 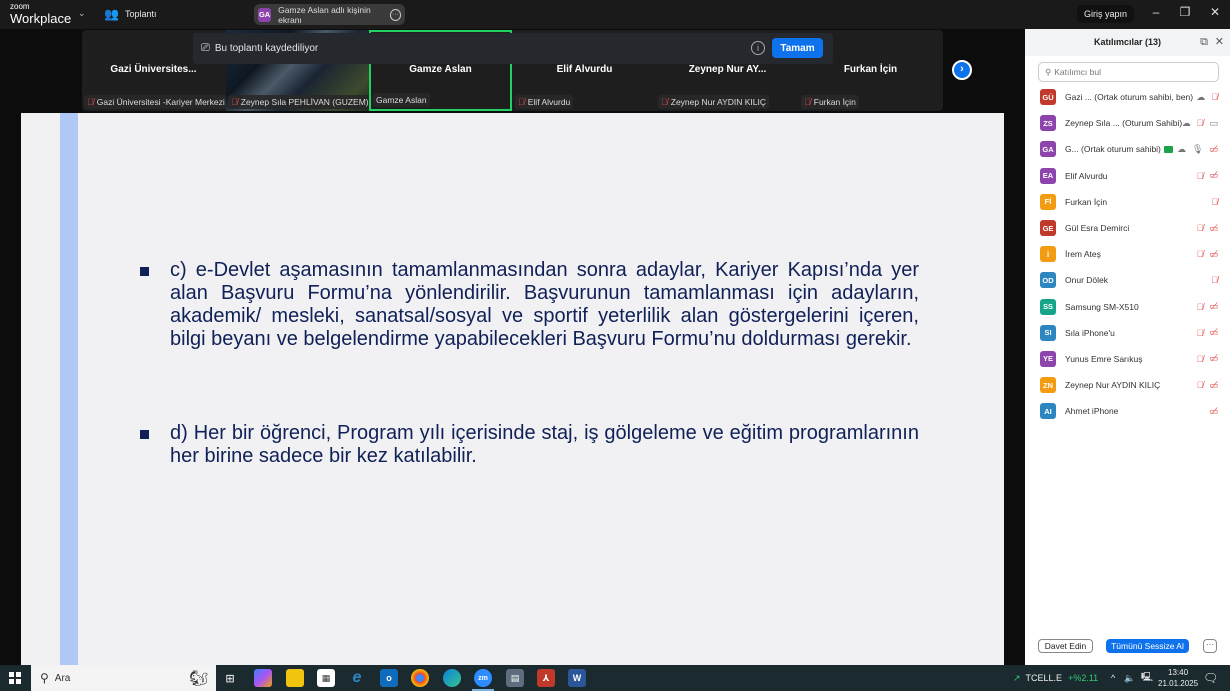 What do you see at coordinates (1048, 254) in the screenshot?
I see `avatar: İ` at bounding box center [1048, 254].